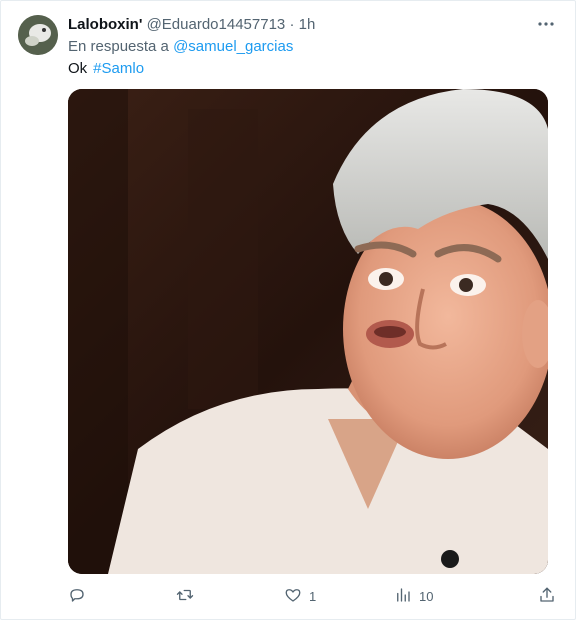 This screenshot has width=576, height=620. Describe the element at coordinates (233, 46) in the screenshot. I see `reply-to-link: @samuel_garcias` at that location.